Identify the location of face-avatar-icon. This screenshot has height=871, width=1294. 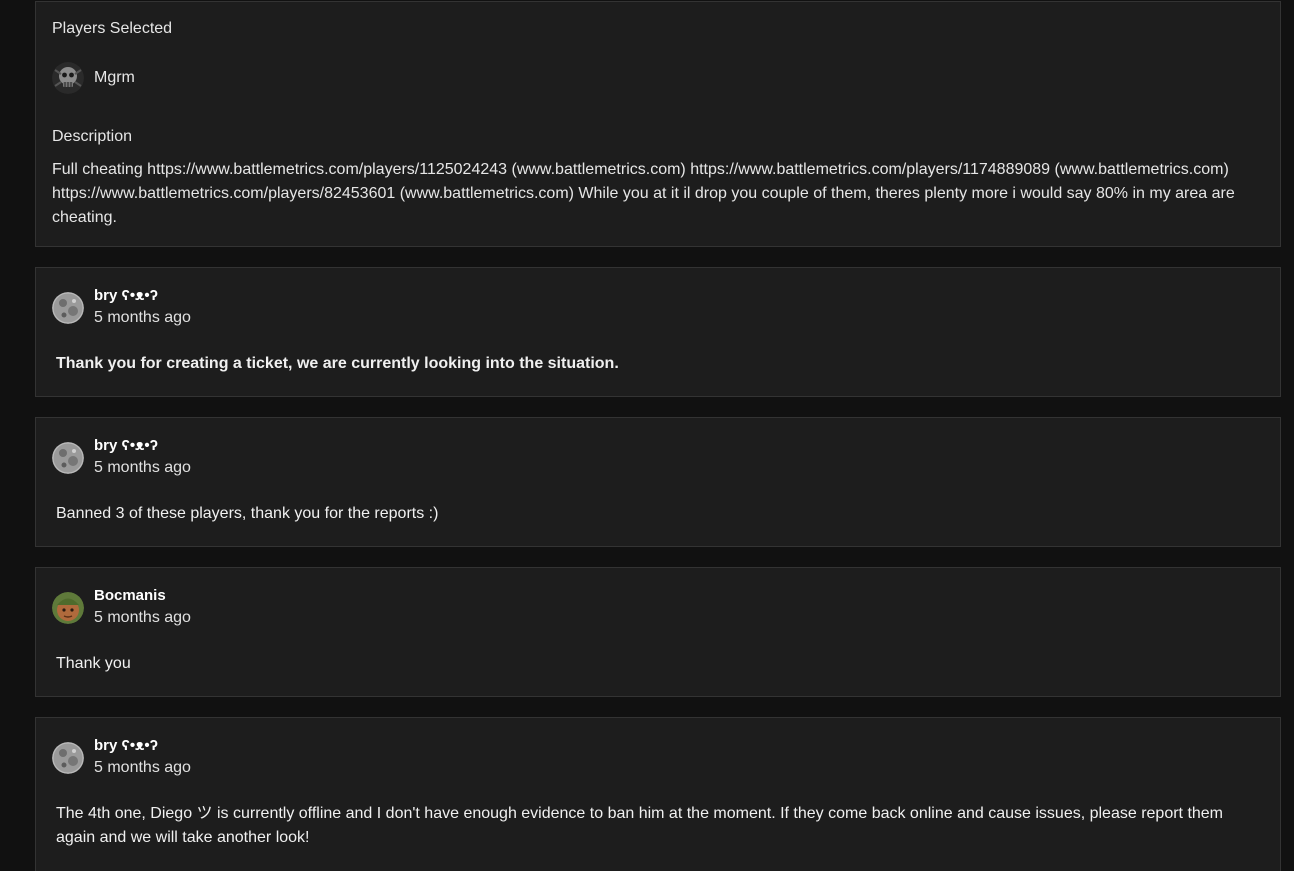
(68, 608).